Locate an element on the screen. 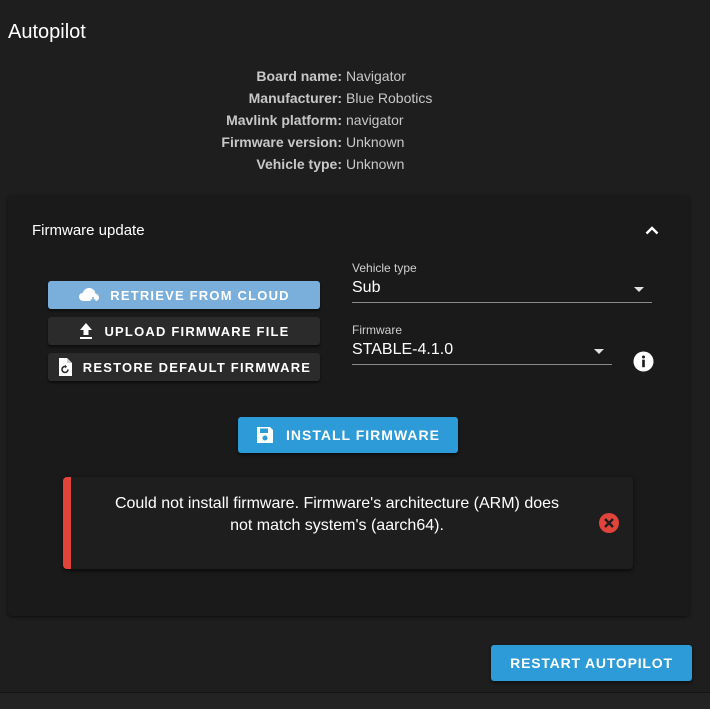  upload-firmware-file-label: UPLOAD FIRMWARE FILE is located at coordinates (197, 331).